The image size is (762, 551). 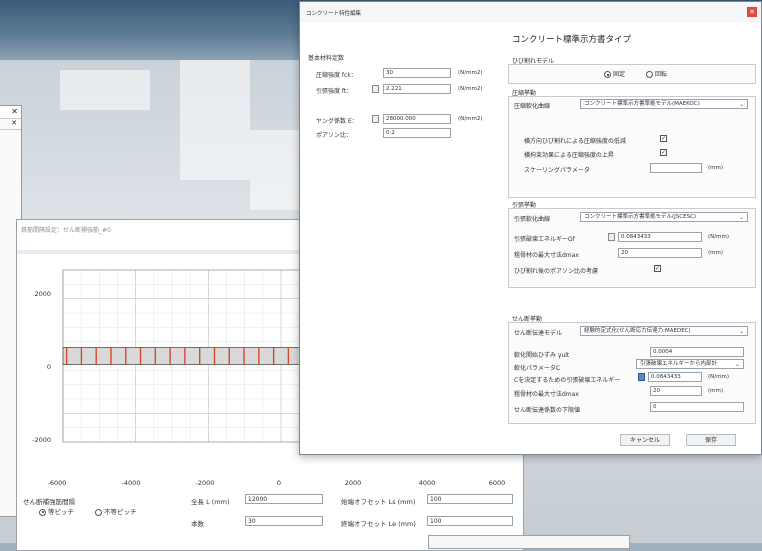 I want to click on bottom-window, so click(x=529, y=542).